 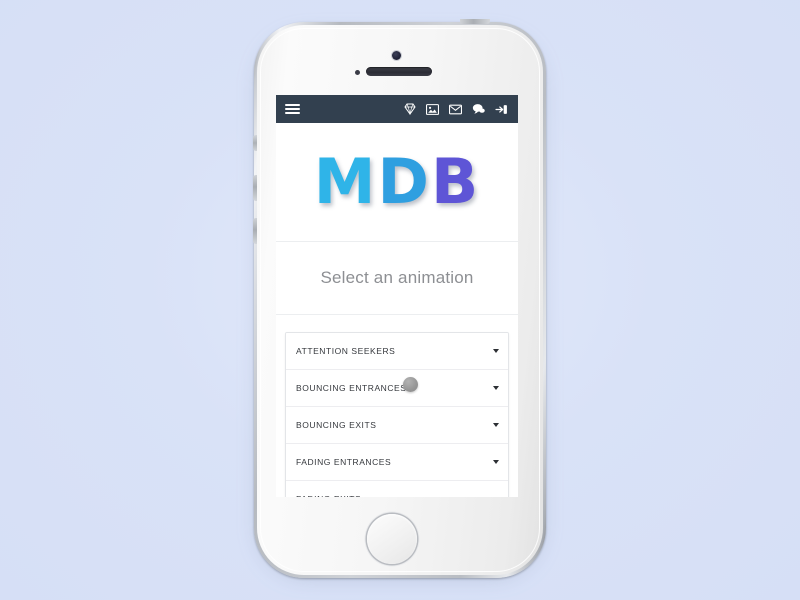 What do you see at coordinates (328, 495) in the screenshot?
I see `accordion-item-label: FADING EXITS` at bounding box center [328, 495].